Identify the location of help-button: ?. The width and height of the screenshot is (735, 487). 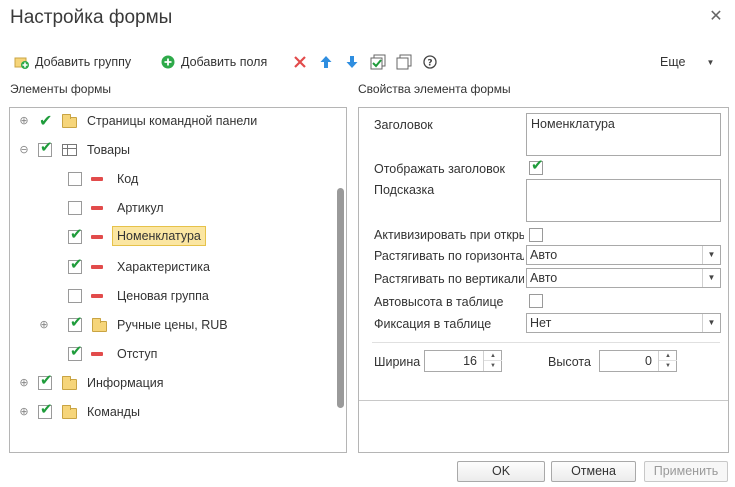
(430, 62).